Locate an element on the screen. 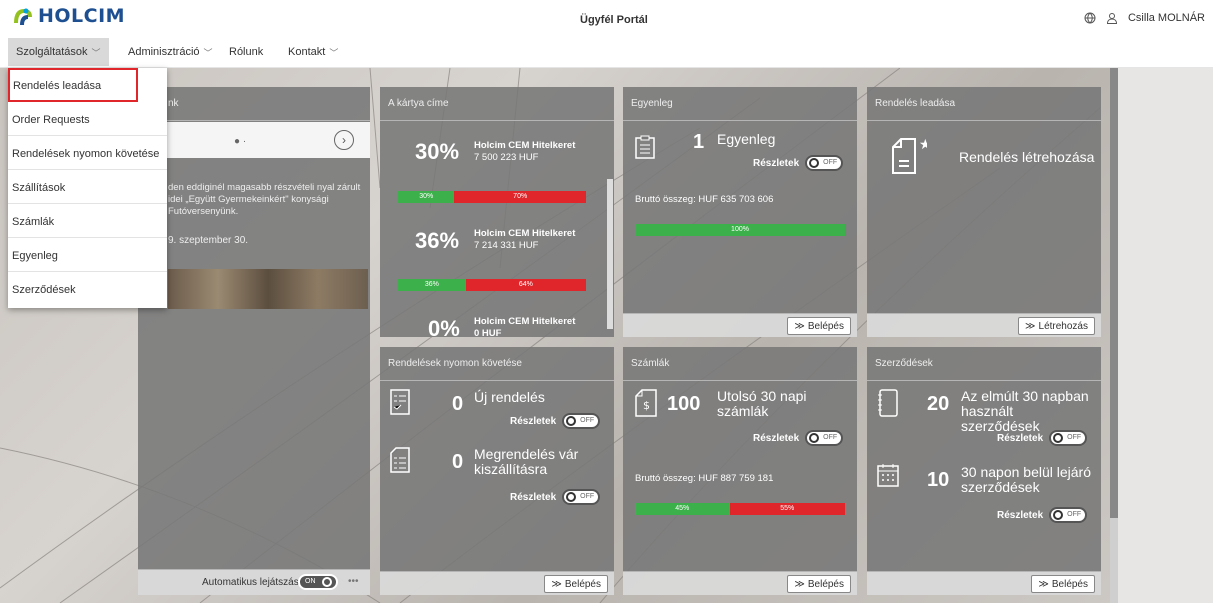 Image resolution: width=1213 pixels, height=603 pixels. menu-label: Szolgáltatások is located at coordinates (52, 52).